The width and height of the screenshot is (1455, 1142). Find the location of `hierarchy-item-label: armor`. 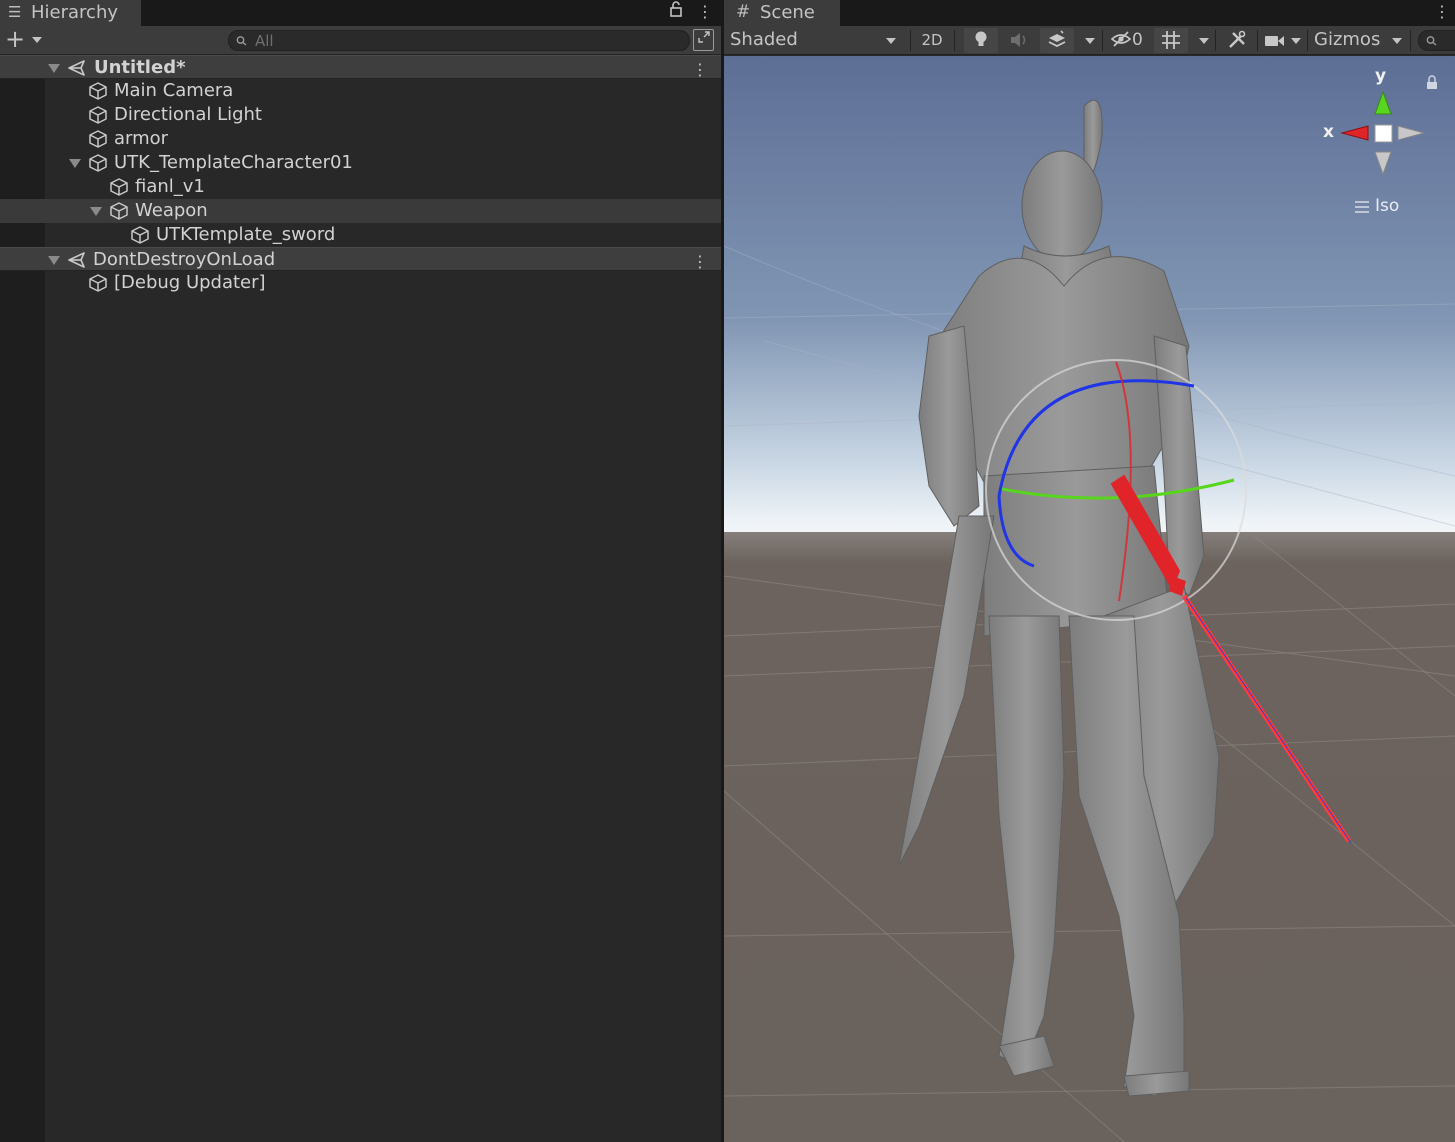

hierarchy-item-label: armor is located at coordinates (141, 138).